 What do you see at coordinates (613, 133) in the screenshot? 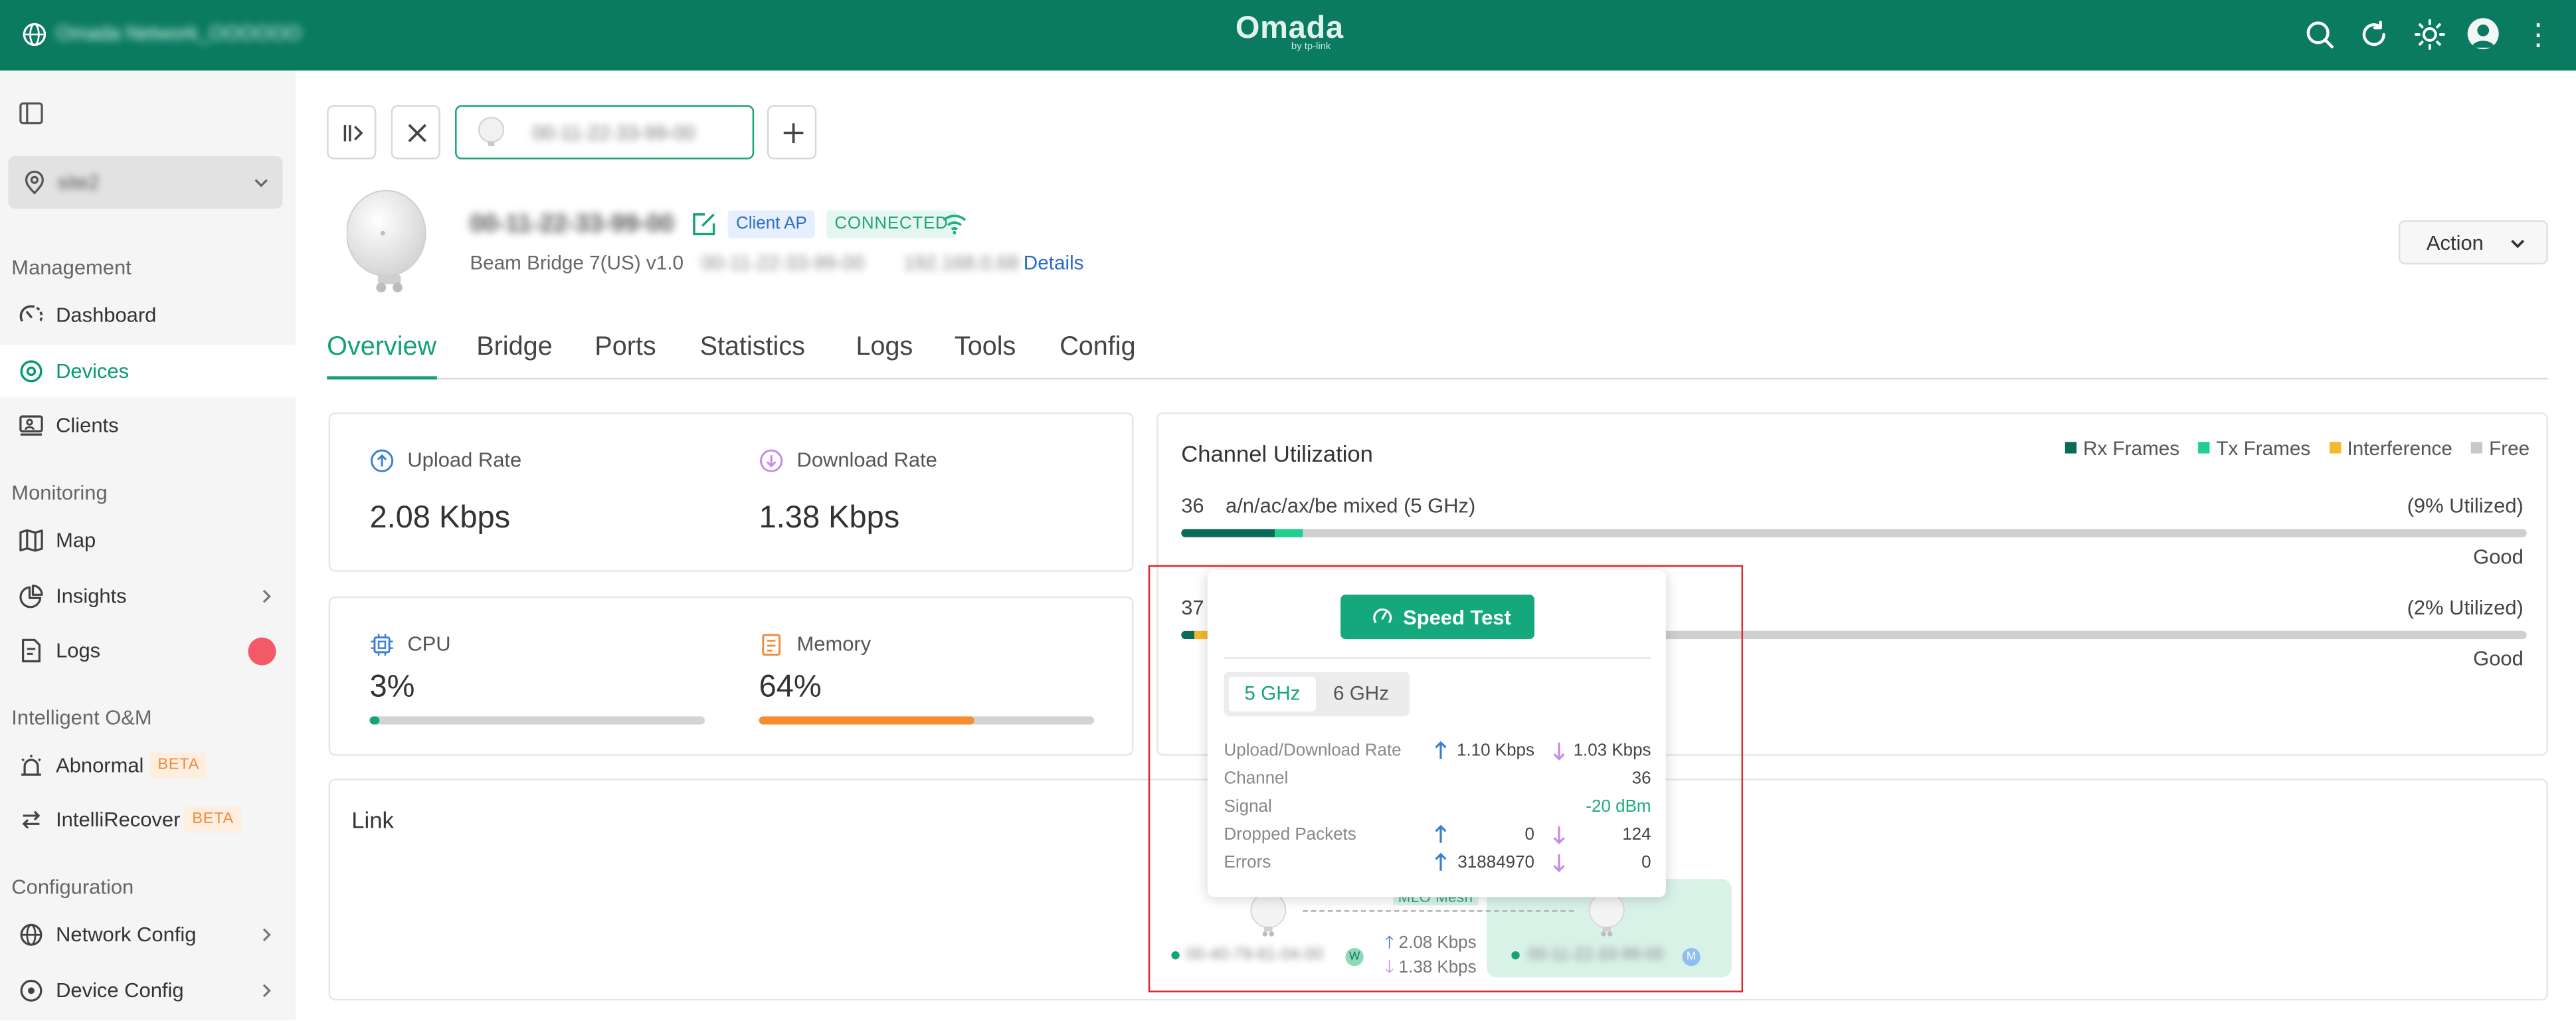
I see `device-tab-mac: 00-11-22-33-99-00` at bounding box center [613, 133].